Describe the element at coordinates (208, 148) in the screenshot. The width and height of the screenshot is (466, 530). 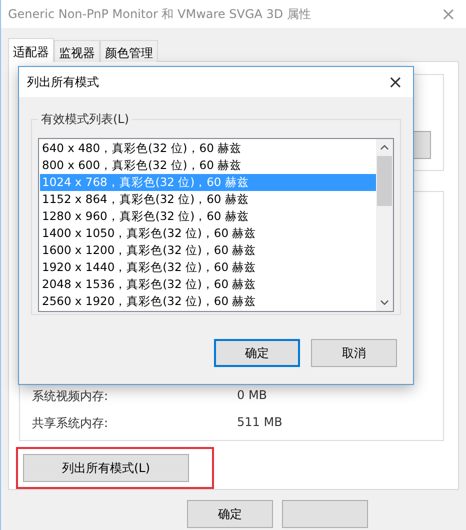
I see `mode-item: 640 x 480，真彩色(32 位)，60 赫兹` at that location.